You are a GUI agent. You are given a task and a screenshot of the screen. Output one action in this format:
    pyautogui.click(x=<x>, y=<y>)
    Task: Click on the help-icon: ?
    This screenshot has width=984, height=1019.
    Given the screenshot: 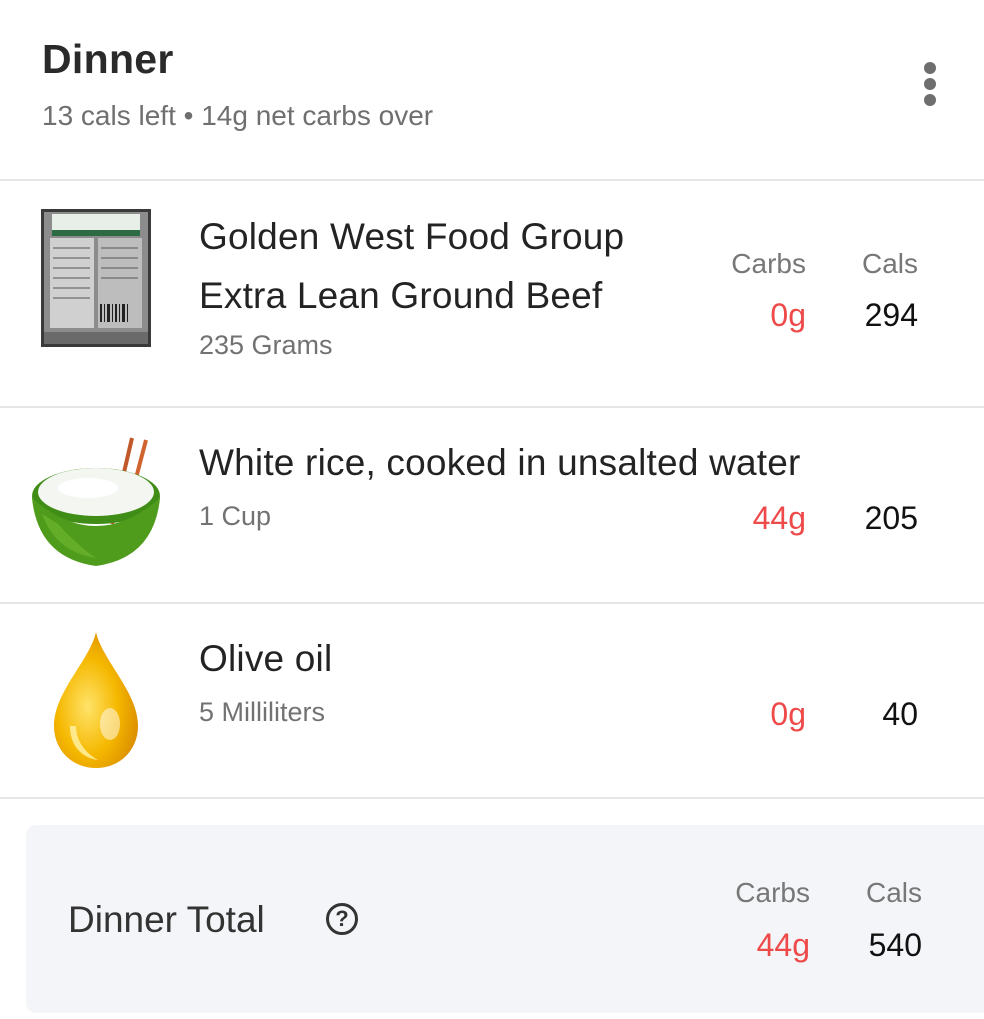 What is the action you would take?
    pyautogui.click(x=342, y=919)
    